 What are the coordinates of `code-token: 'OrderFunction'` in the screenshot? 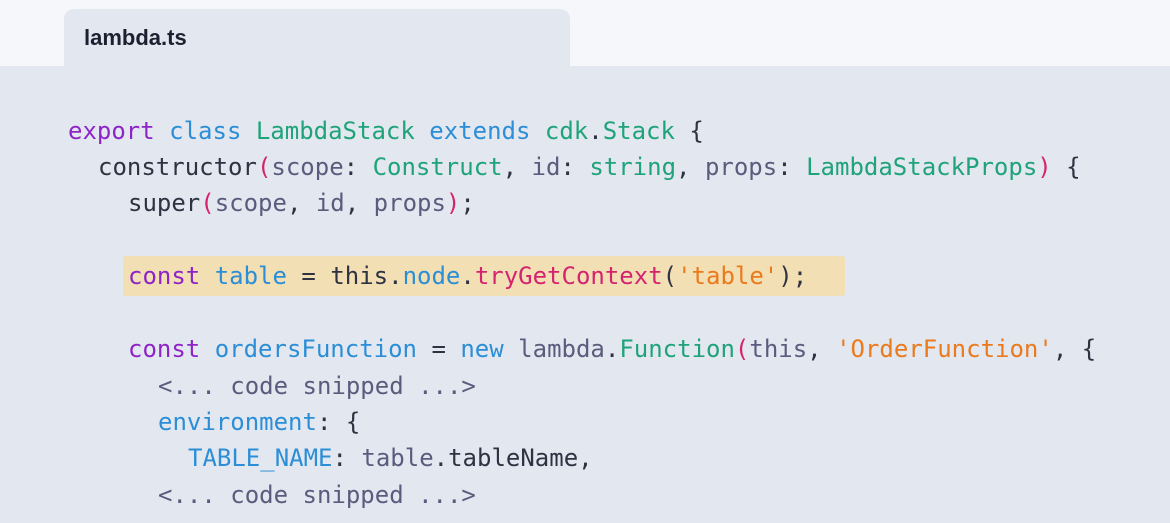 It's located at (944, 349).